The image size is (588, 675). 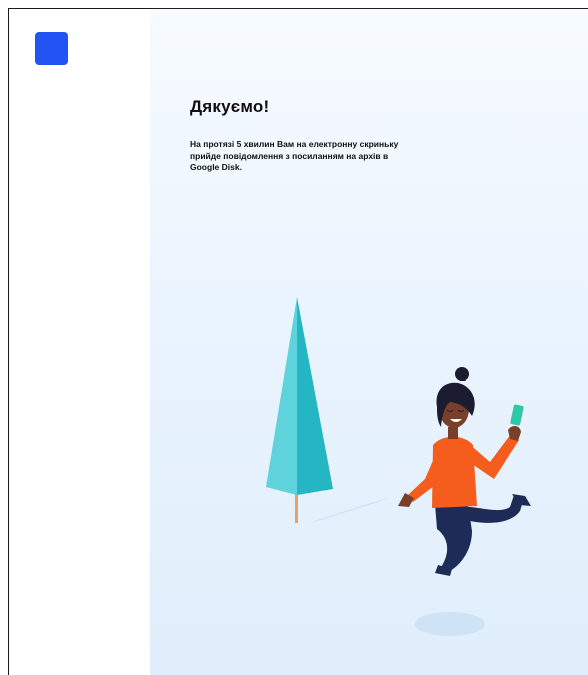 I want to click on tree-left, so click(x=281, y=396).